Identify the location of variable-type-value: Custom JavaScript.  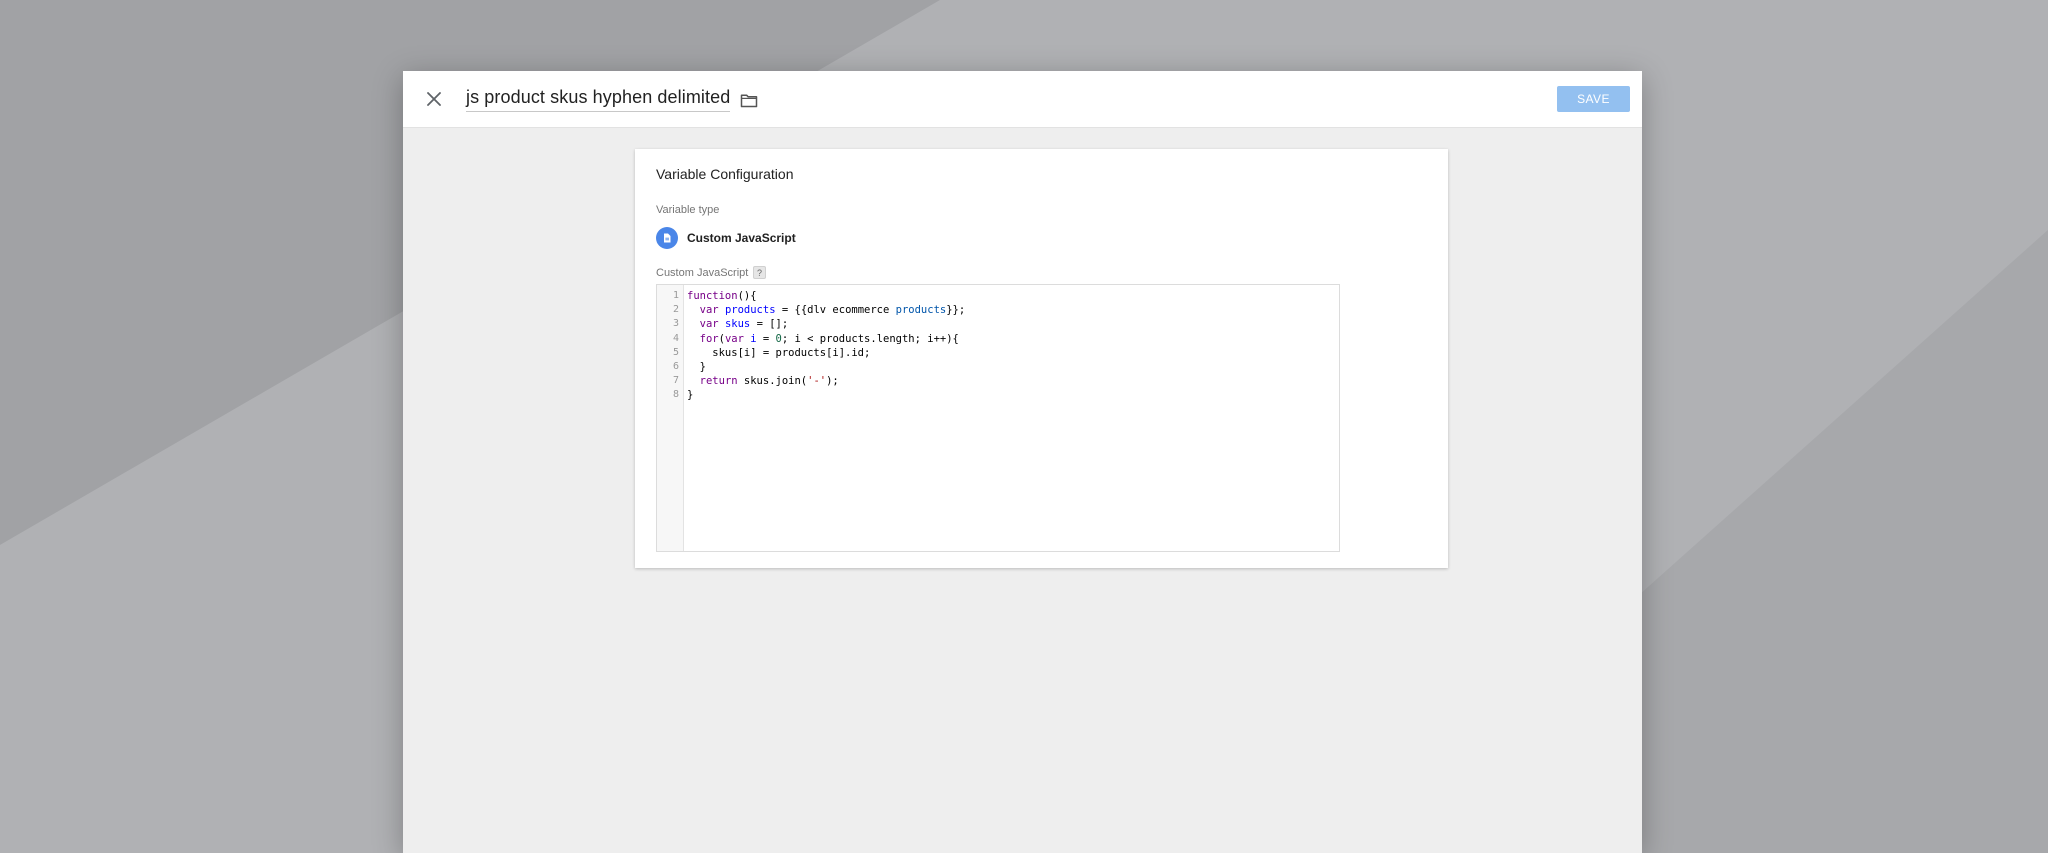
(741, 238).